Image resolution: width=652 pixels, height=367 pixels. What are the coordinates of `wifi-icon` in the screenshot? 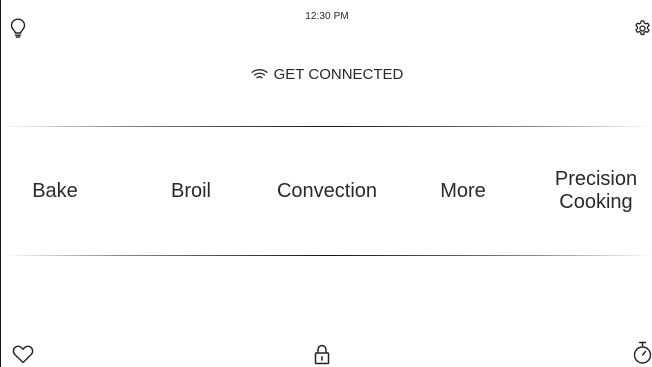 It's located at (259, 74).